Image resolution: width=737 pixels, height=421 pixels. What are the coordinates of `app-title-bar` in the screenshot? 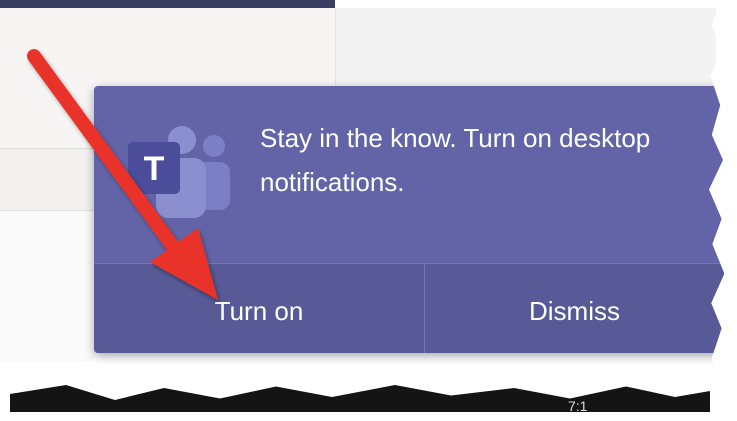 It's located at (167, 4).